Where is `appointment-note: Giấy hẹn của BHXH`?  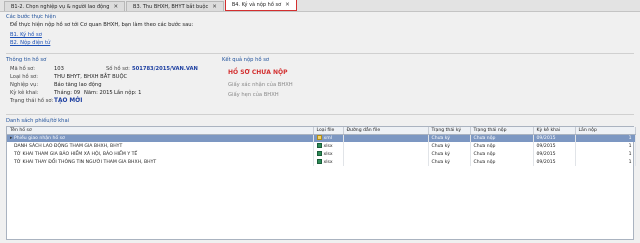
appointment-note: Giấy hẹn của BHXH is located at coordinates (253, 95).